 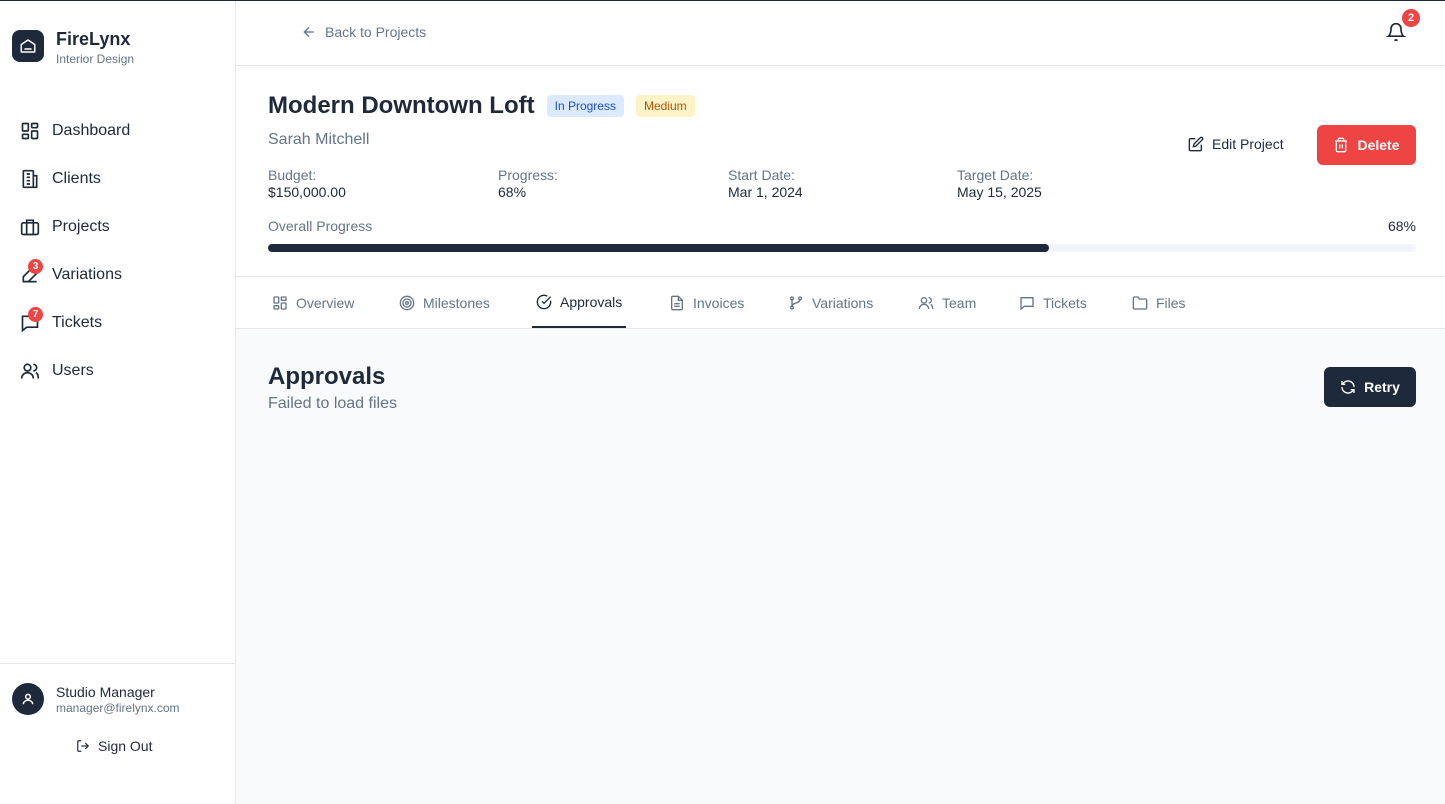 I want to click on stat-value: May 15, 2025, so click(x=999, y=192).